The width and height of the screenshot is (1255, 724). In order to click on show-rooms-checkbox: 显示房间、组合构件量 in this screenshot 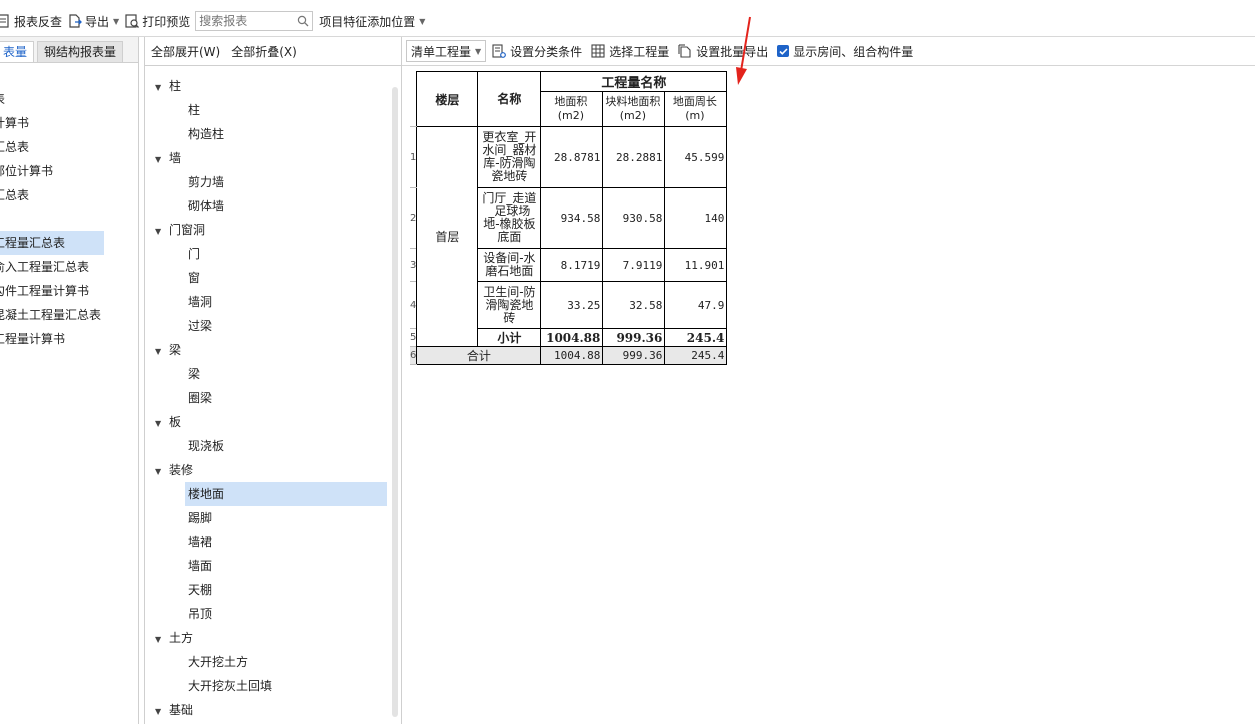, I will do `click(845, 51)`.